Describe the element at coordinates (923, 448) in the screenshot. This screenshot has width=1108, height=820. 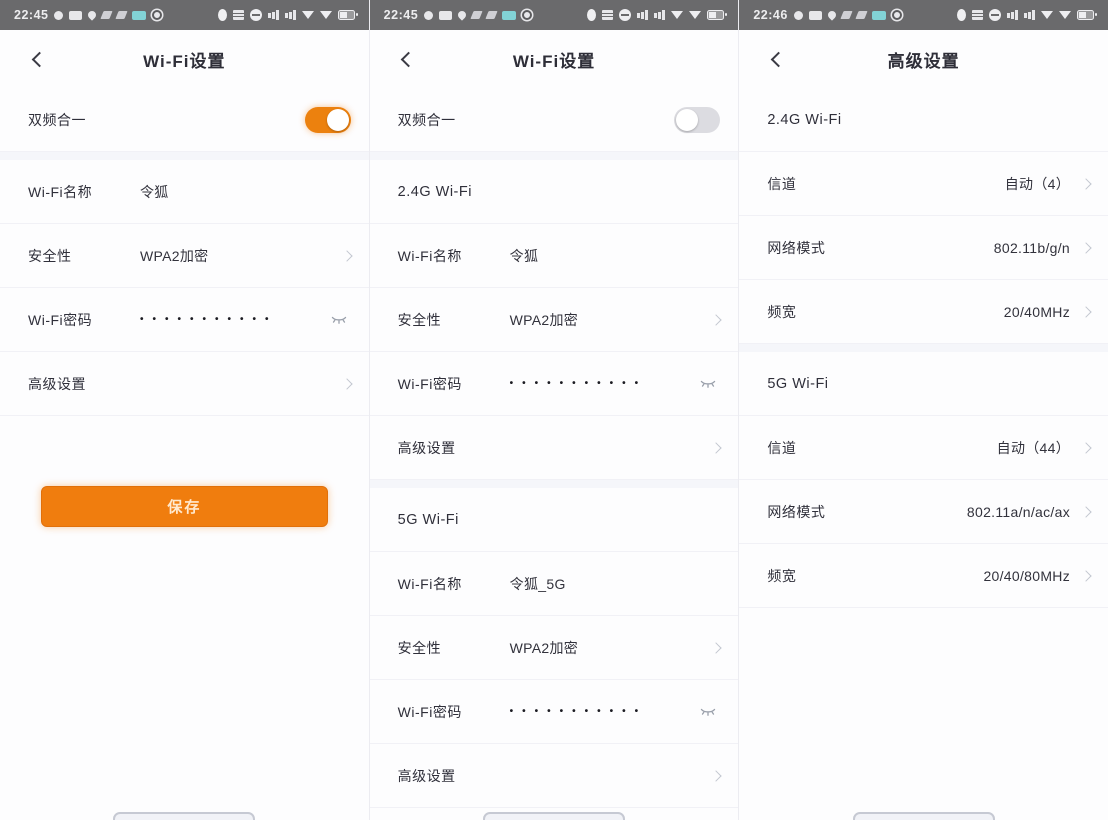
I see `channel-row: 信道 自动（44）` at that location.